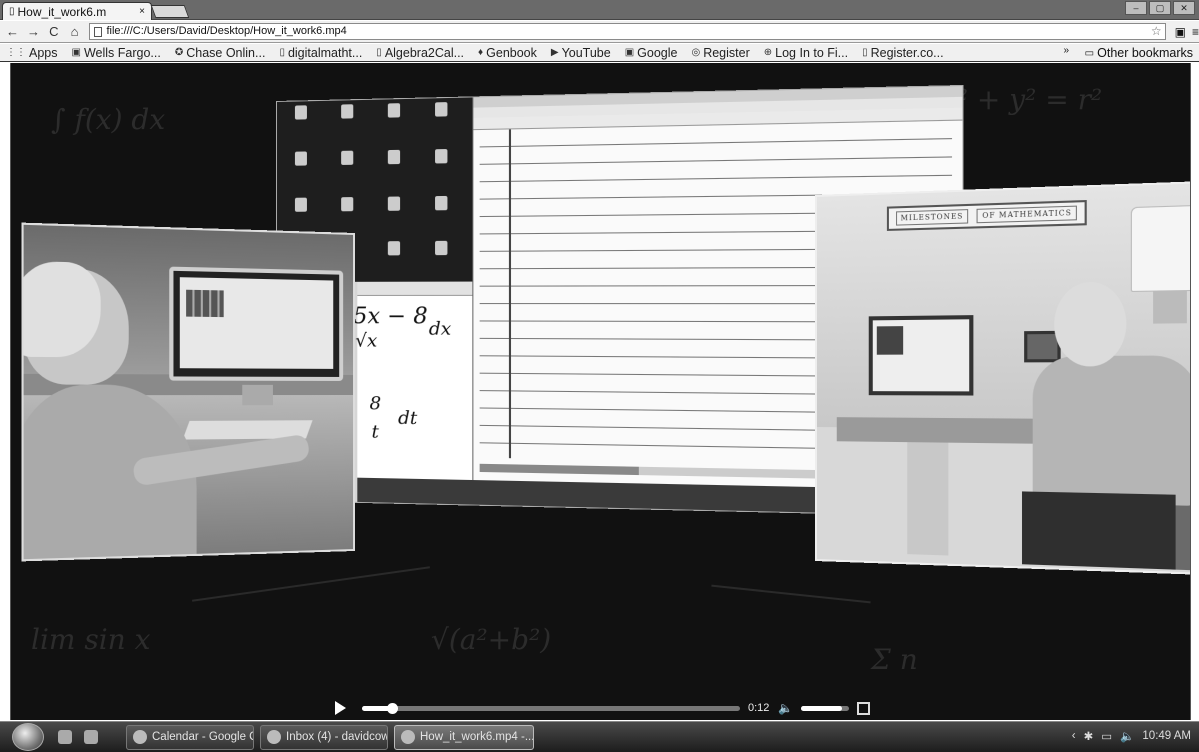  What do you see at coordinates (257, 395) in the screenshot?
I see `photo-monitor-stand` at bounding box center [257, 395].